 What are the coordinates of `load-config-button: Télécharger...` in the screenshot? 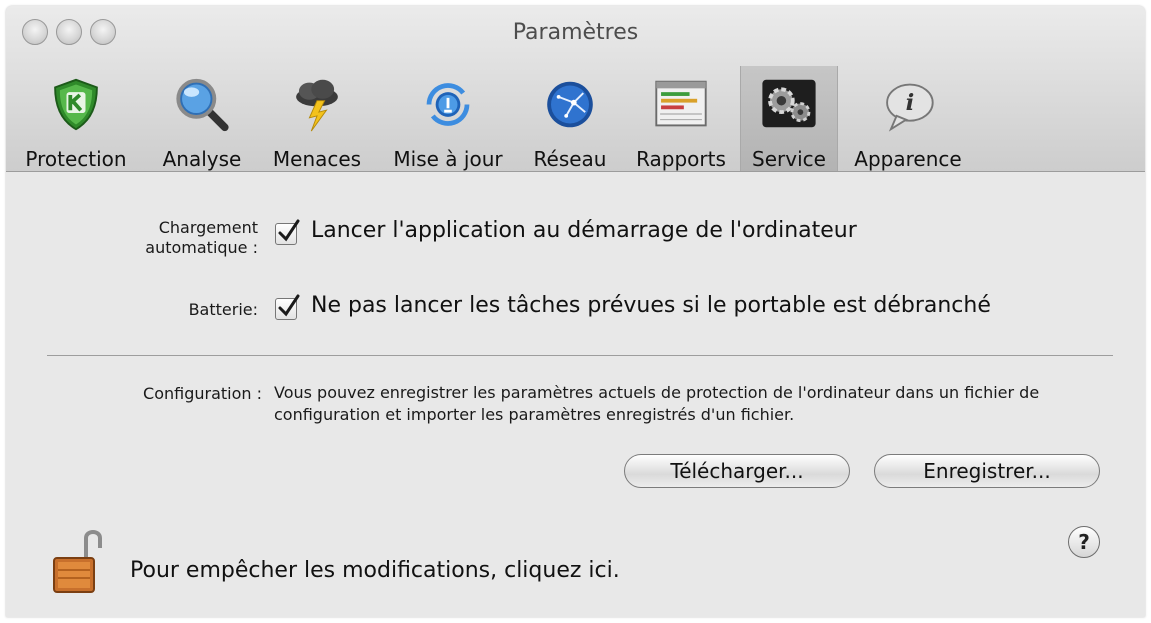 It's located at (737, 471).